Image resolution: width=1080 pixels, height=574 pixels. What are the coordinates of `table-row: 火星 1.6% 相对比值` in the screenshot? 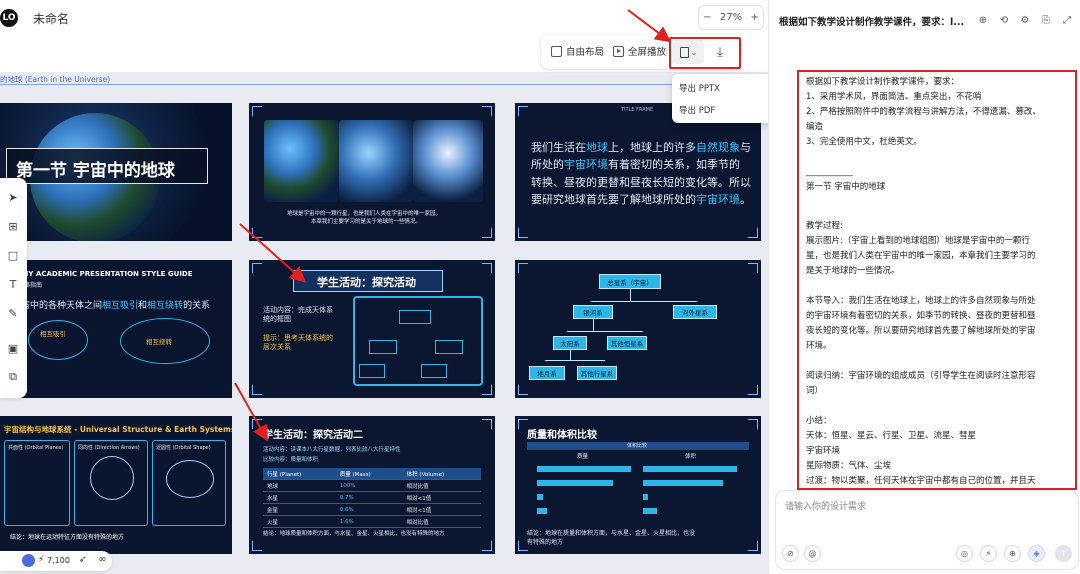 It's located at (372, 521).